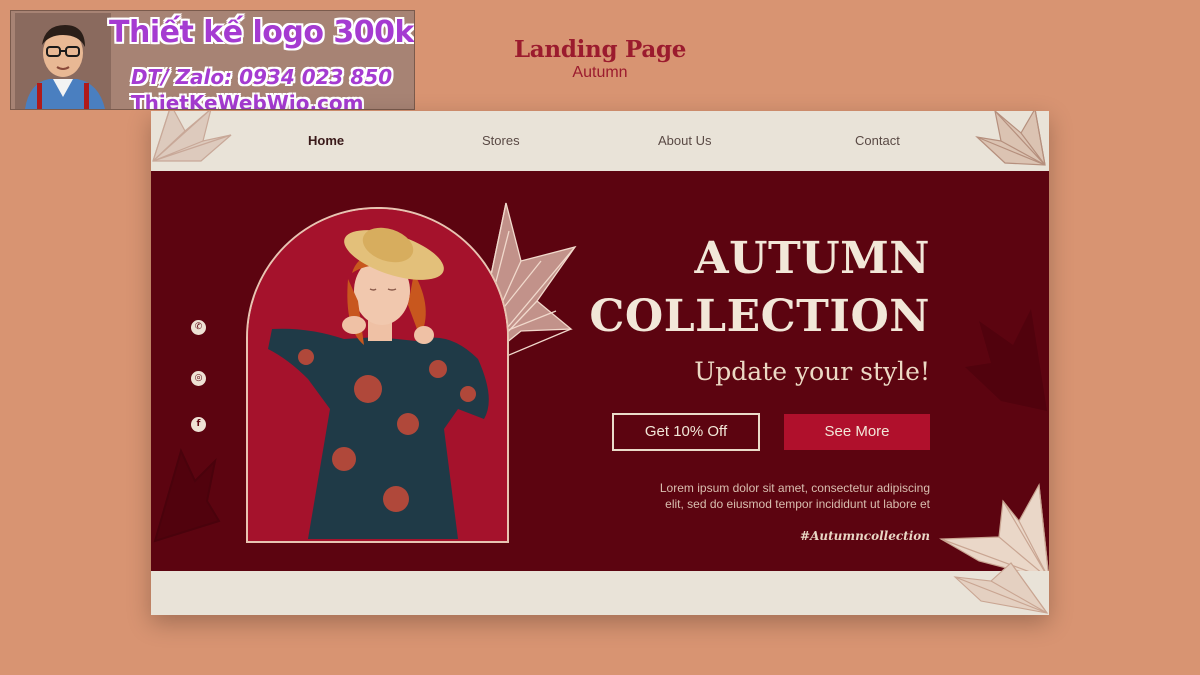  I want to click on model-illustration, so click(377, 375).